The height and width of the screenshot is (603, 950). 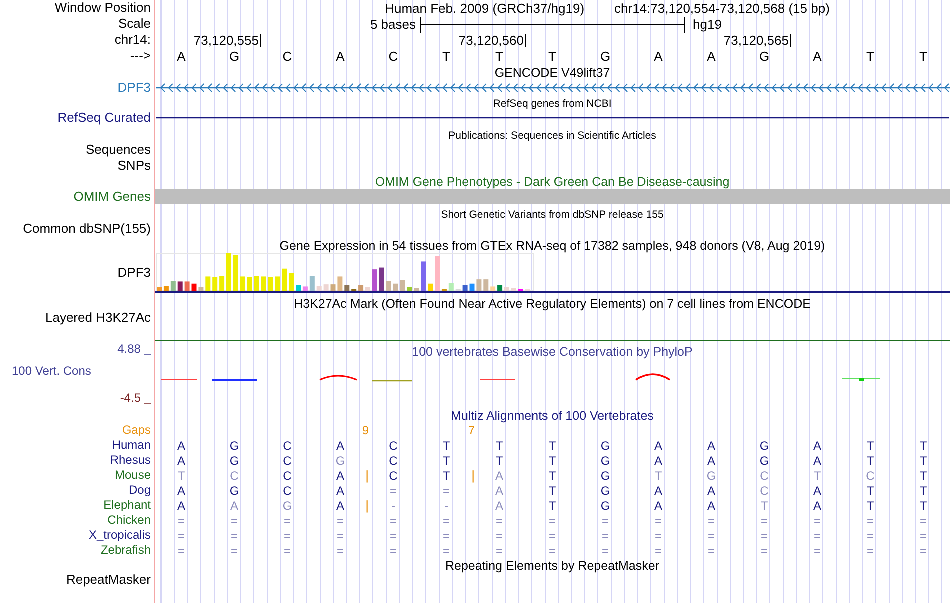 What do you see at coordinates (87, 229) in the screenshot?
I see `track-label: Common dbSNP(155)` at bounding box center [87, 229].